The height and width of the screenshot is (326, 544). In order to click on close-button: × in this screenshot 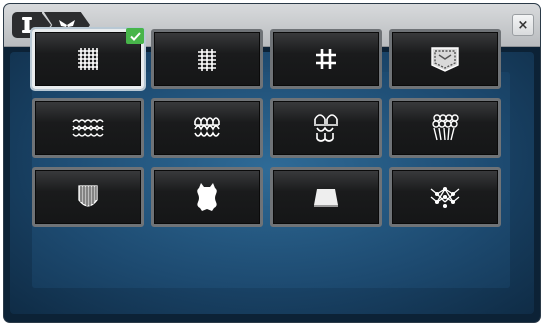, I will do `click(523, 25)`.